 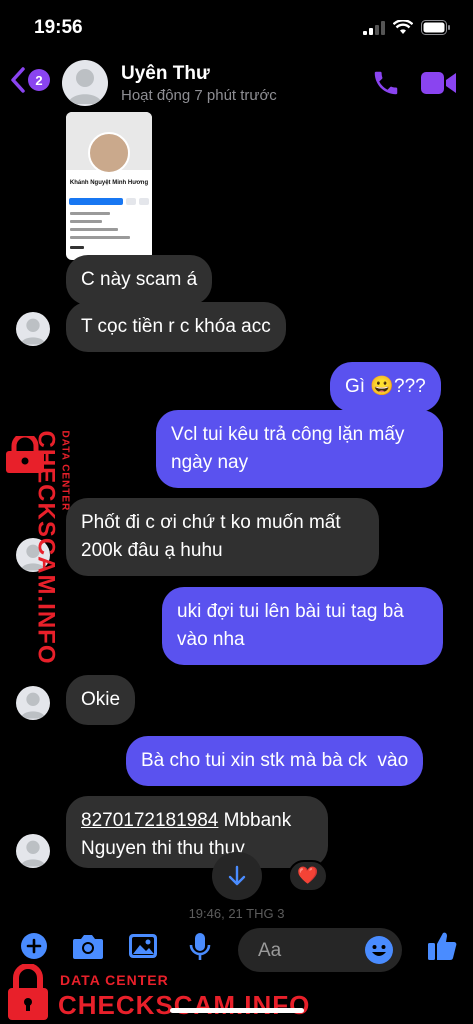 What do you see at coordinates (435, 27) in the screenshot?
I see `battery-icon` at bounding box center [435, 27].